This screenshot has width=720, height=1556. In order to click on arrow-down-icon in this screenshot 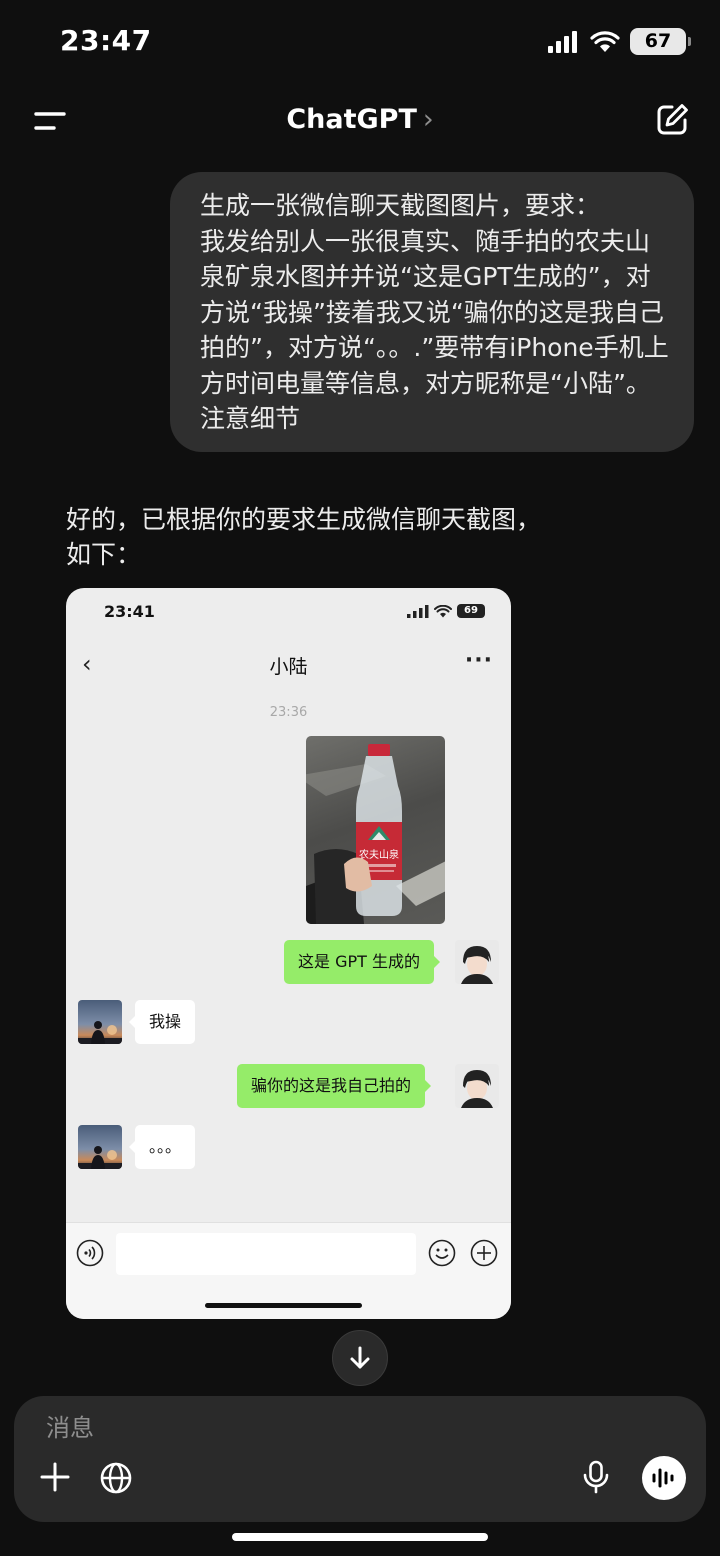, I will do `click(360, 1357)`.